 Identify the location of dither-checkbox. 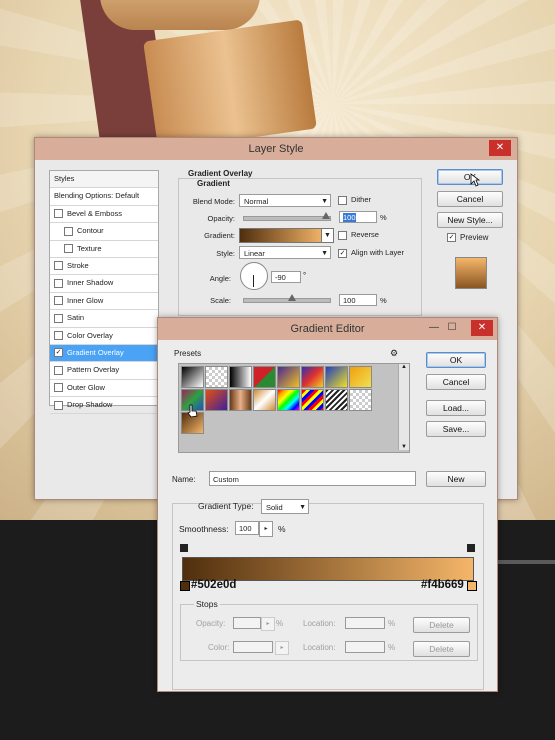
(342, 200).